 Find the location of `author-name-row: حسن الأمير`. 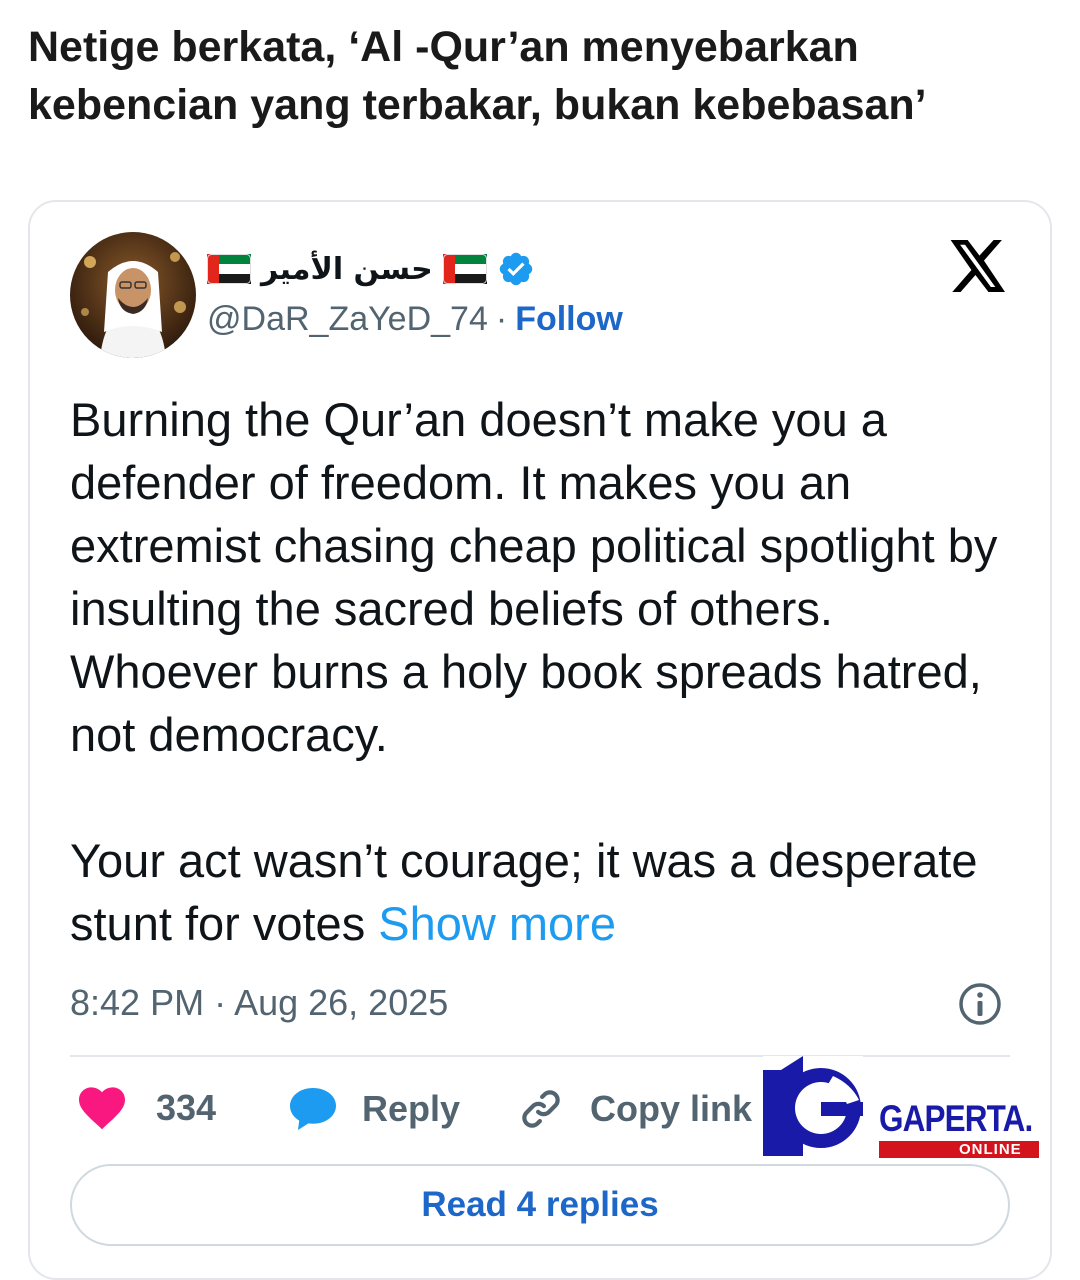

author-name-row: حسن الأمير is located at coordinates (371, 269).